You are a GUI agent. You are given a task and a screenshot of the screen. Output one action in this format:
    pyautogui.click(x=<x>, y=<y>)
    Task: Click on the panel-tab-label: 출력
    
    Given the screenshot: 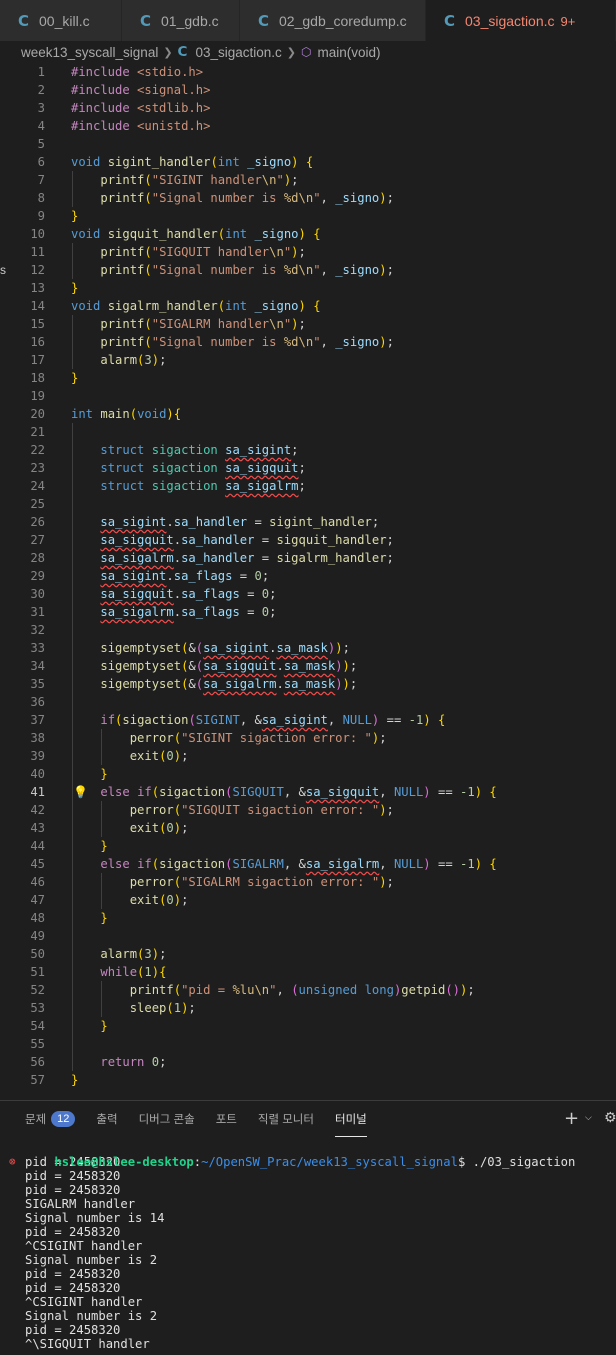 What is the action you would take?
    pyautogui.click(x=107, y=1120)
    